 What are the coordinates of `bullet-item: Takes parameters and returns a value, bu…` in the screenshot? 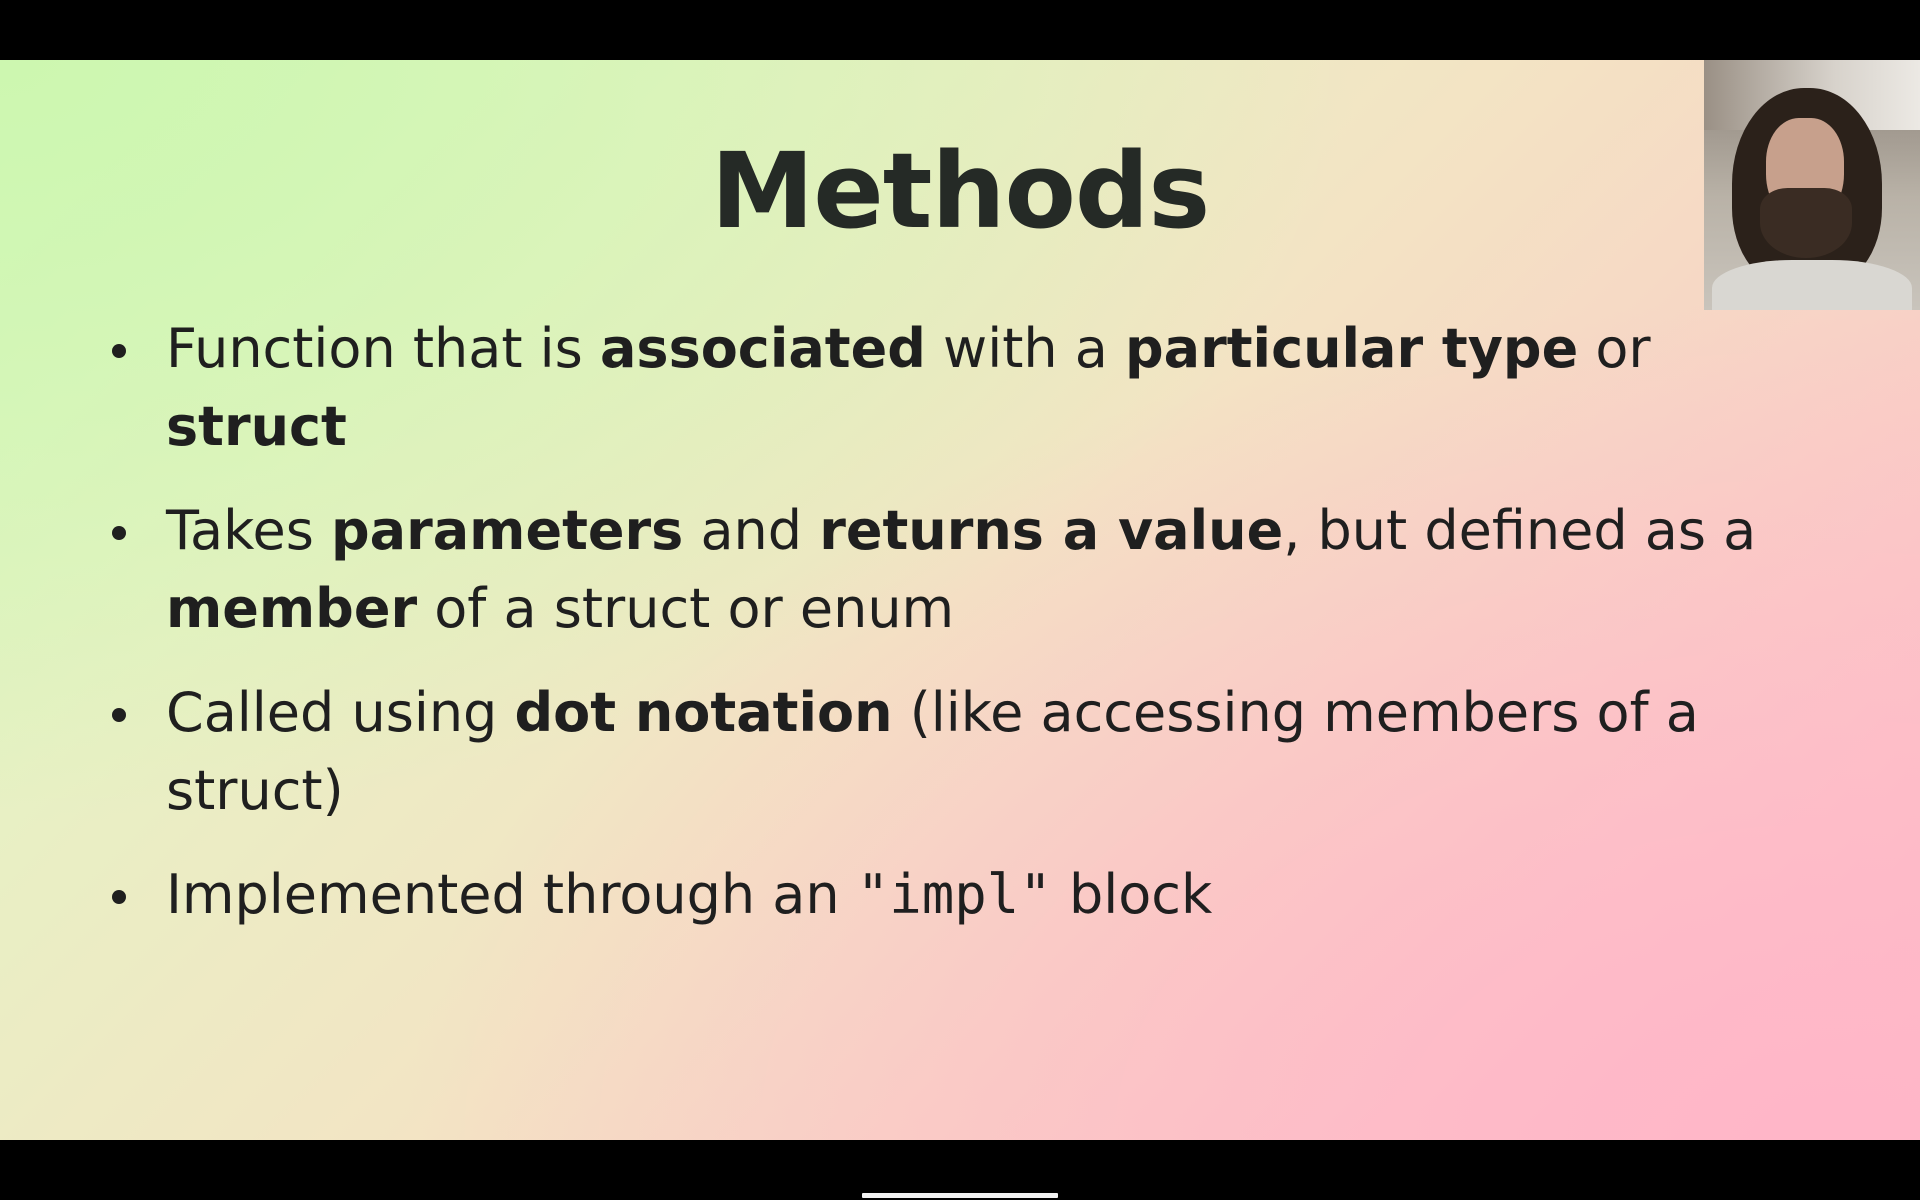 It's located at (972, 570).